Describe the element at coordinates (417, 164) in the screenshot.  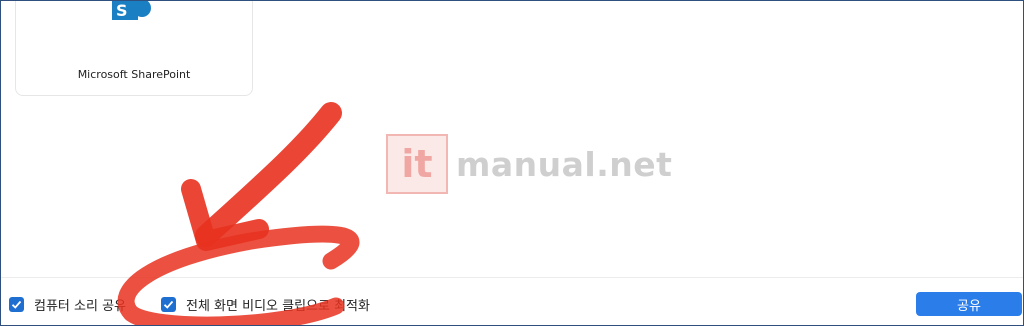
I see `watermark-logo: it` at that location.